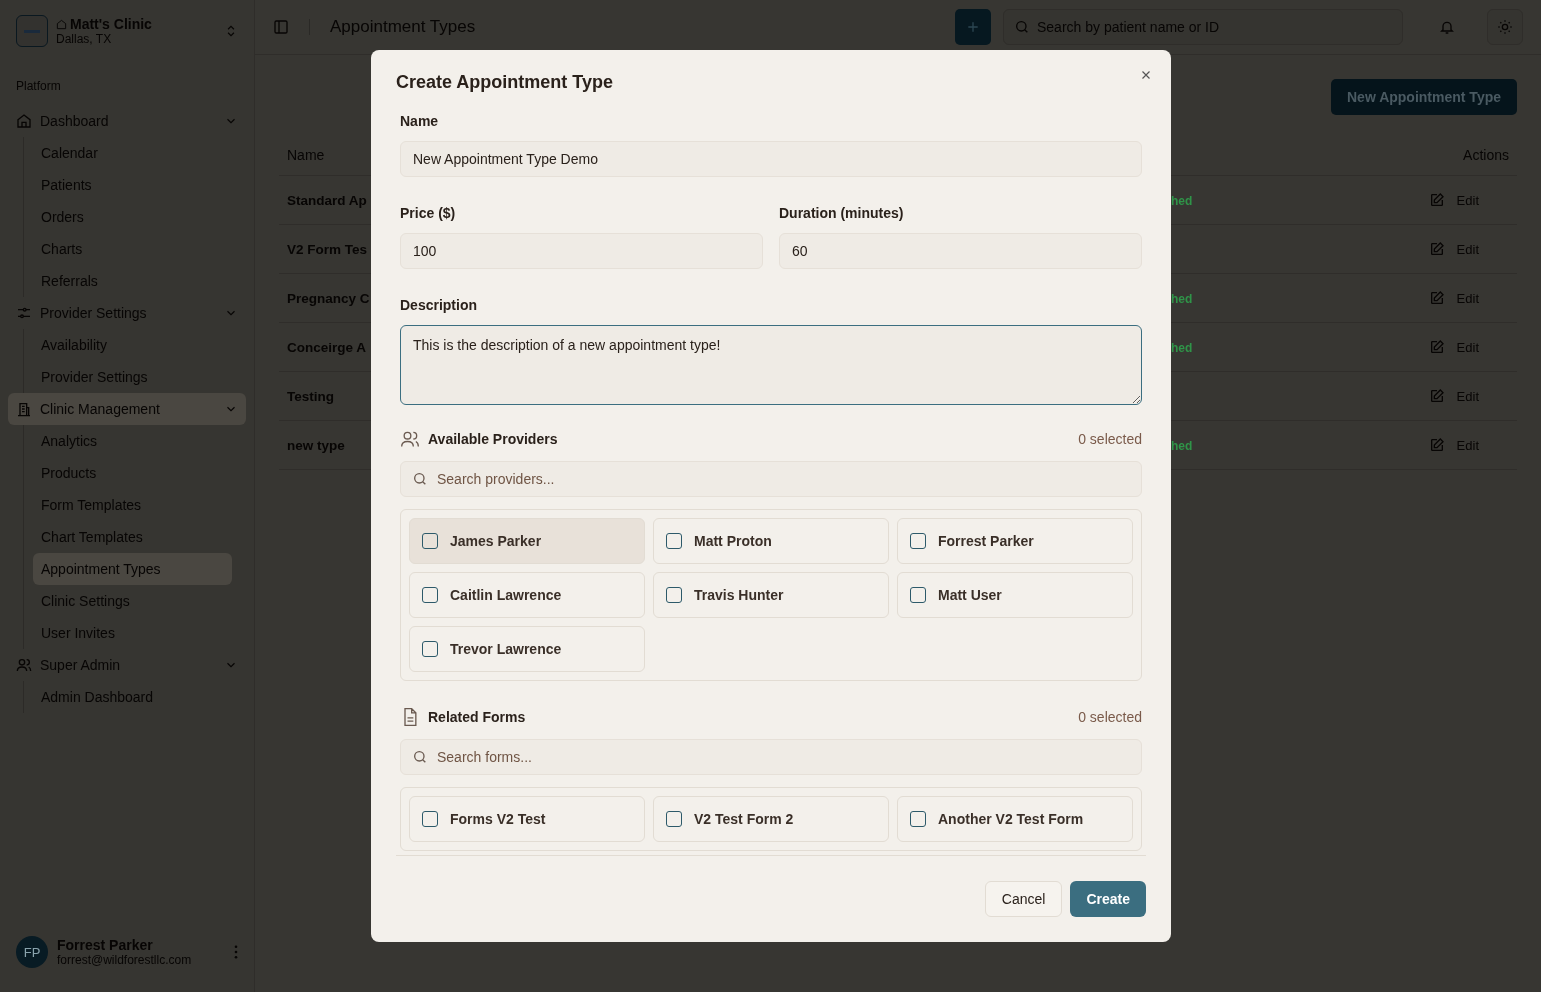 This screenshot has width=1541, height=992. What do you see at coordinates (744, 819) in the screenshot?
I see `option-label: V2 Test Form 2` at bounding box center [744, 819].